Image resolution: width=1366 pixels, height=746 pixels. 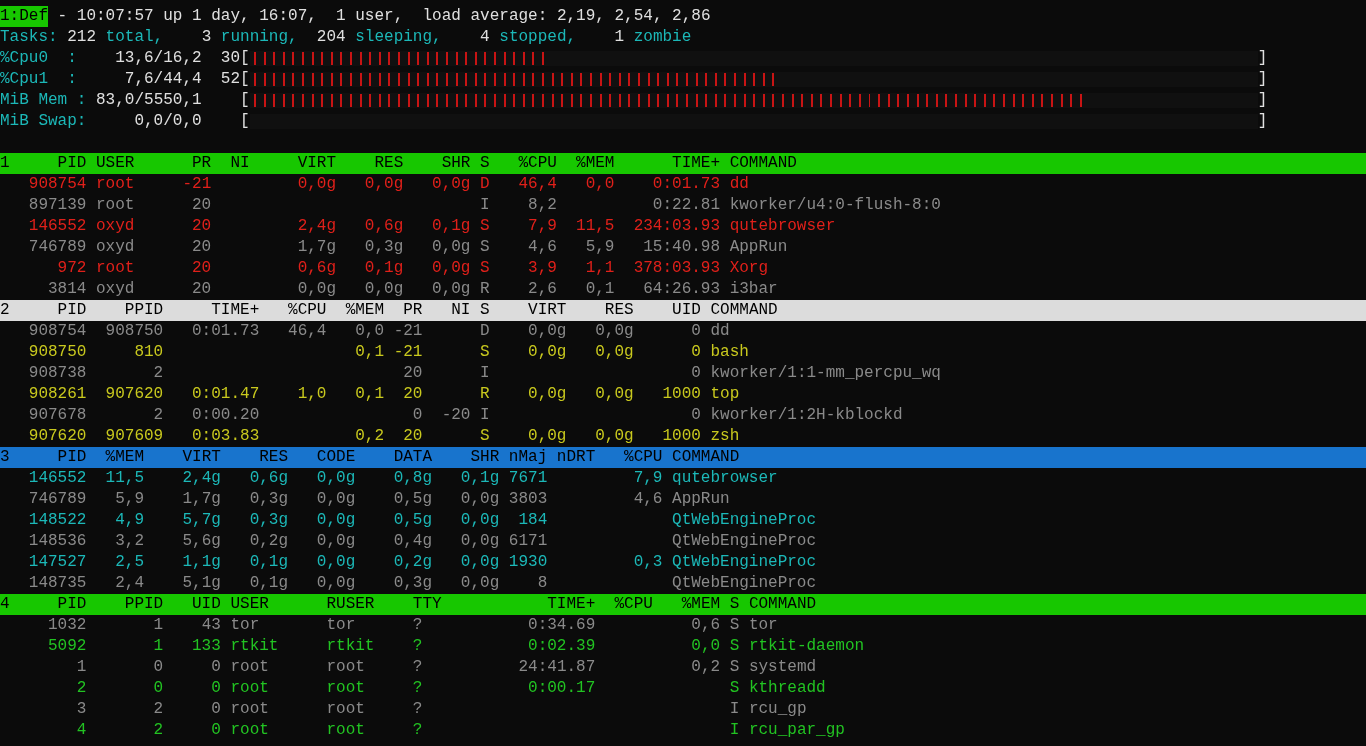 What do you see at coordinates (57, 499) in the screenshot?
I see `table-cell-text: 746789` at bounding box center [57, 499].